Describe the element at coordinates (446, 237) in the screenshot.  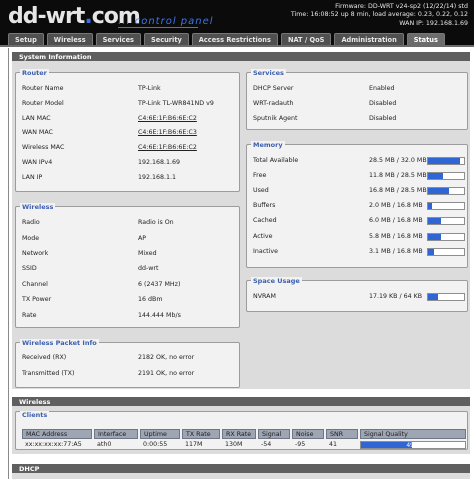
I see `memory-active-bar` at that location.